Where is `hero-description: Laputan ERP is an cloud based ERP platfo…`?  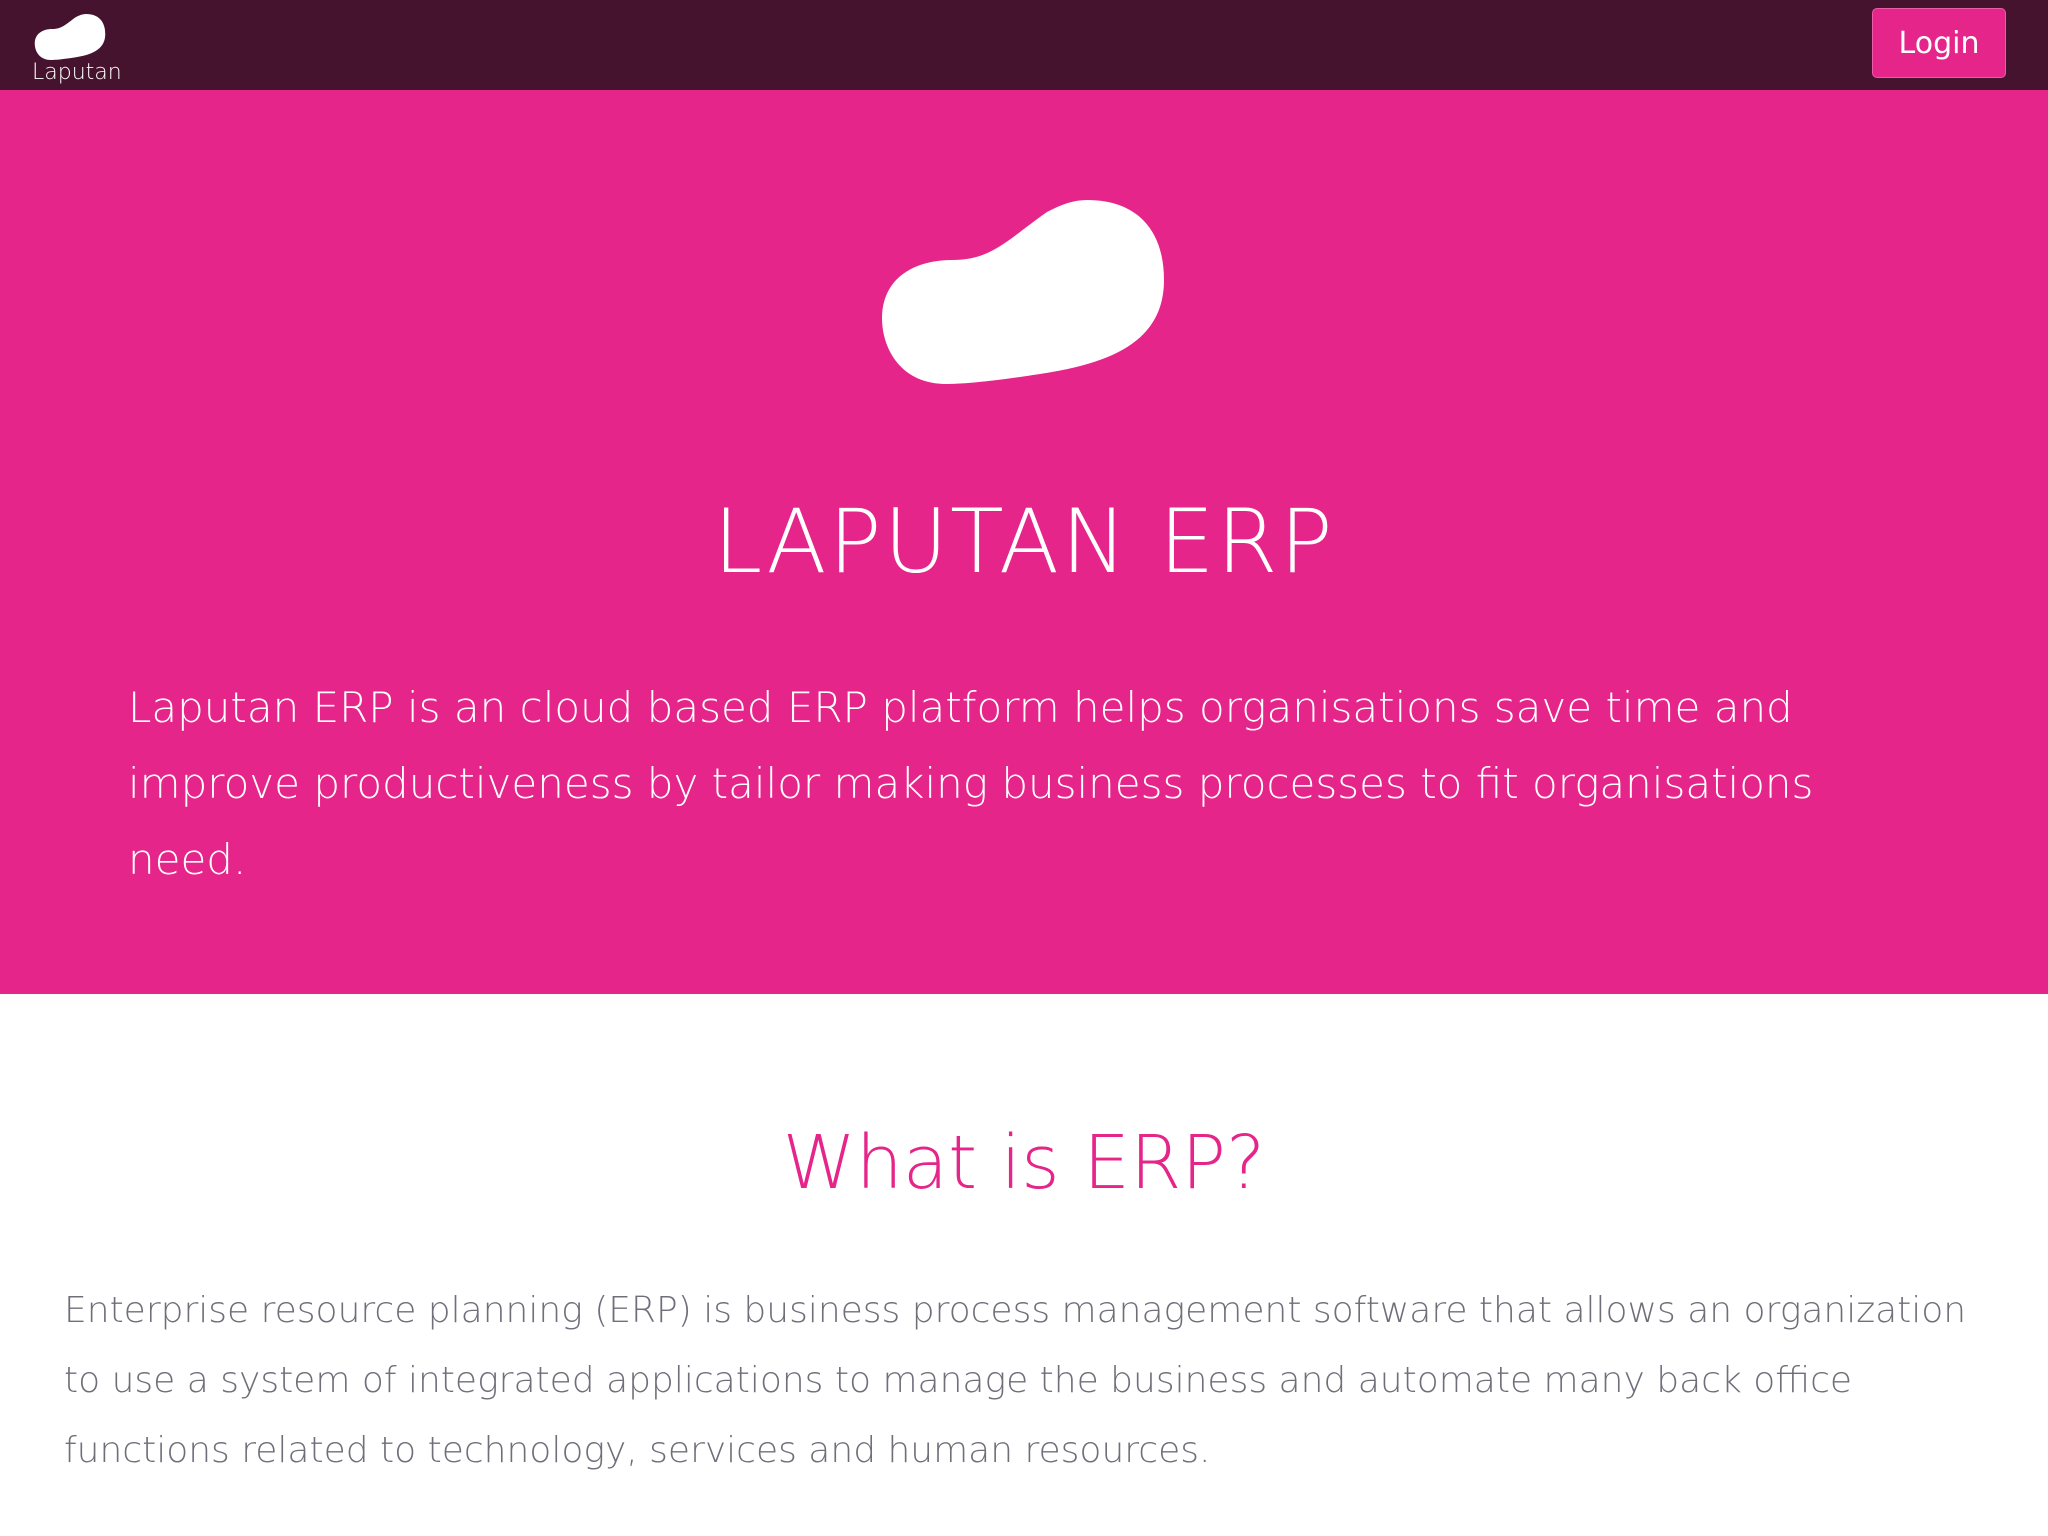 hero-description: Laputan ERP is an cloud based ERP platfo… is located at coordinates (971, 783).